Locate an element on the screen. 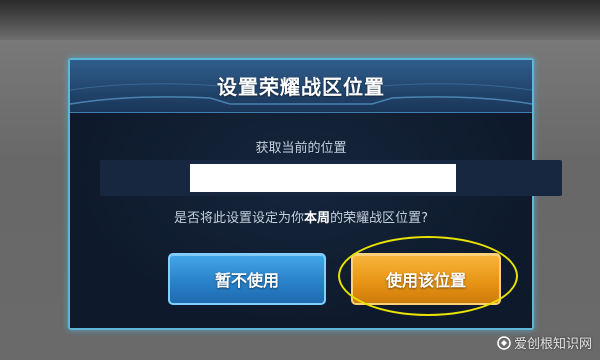  location-value-redacted is located at coordinates (323, 178).